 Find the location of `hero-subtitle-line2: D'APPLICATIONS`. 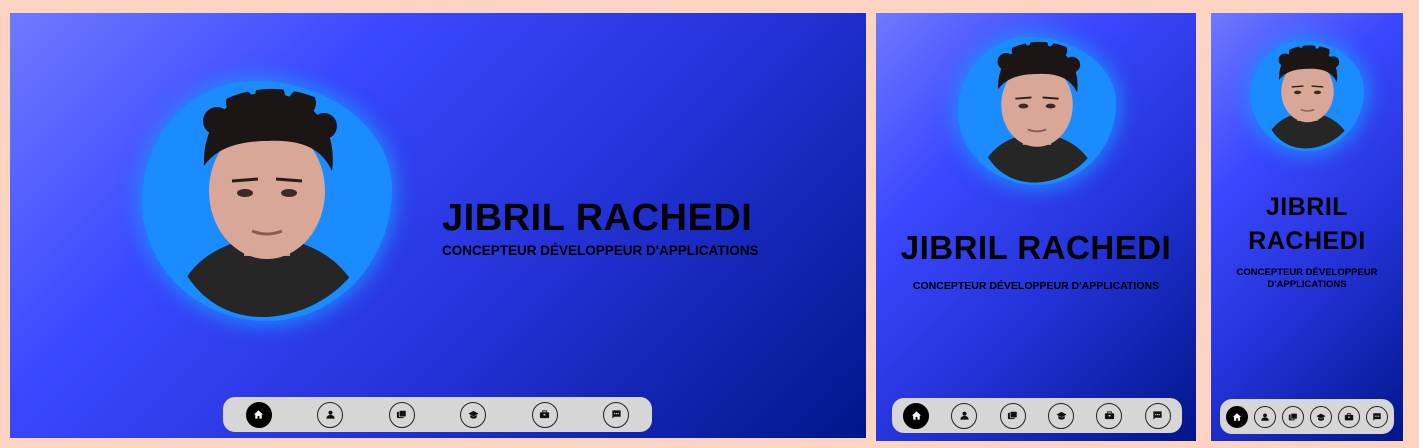

hero-subtitle-line2: D'APPLICATIONS is located at coordinates (1307, 284).